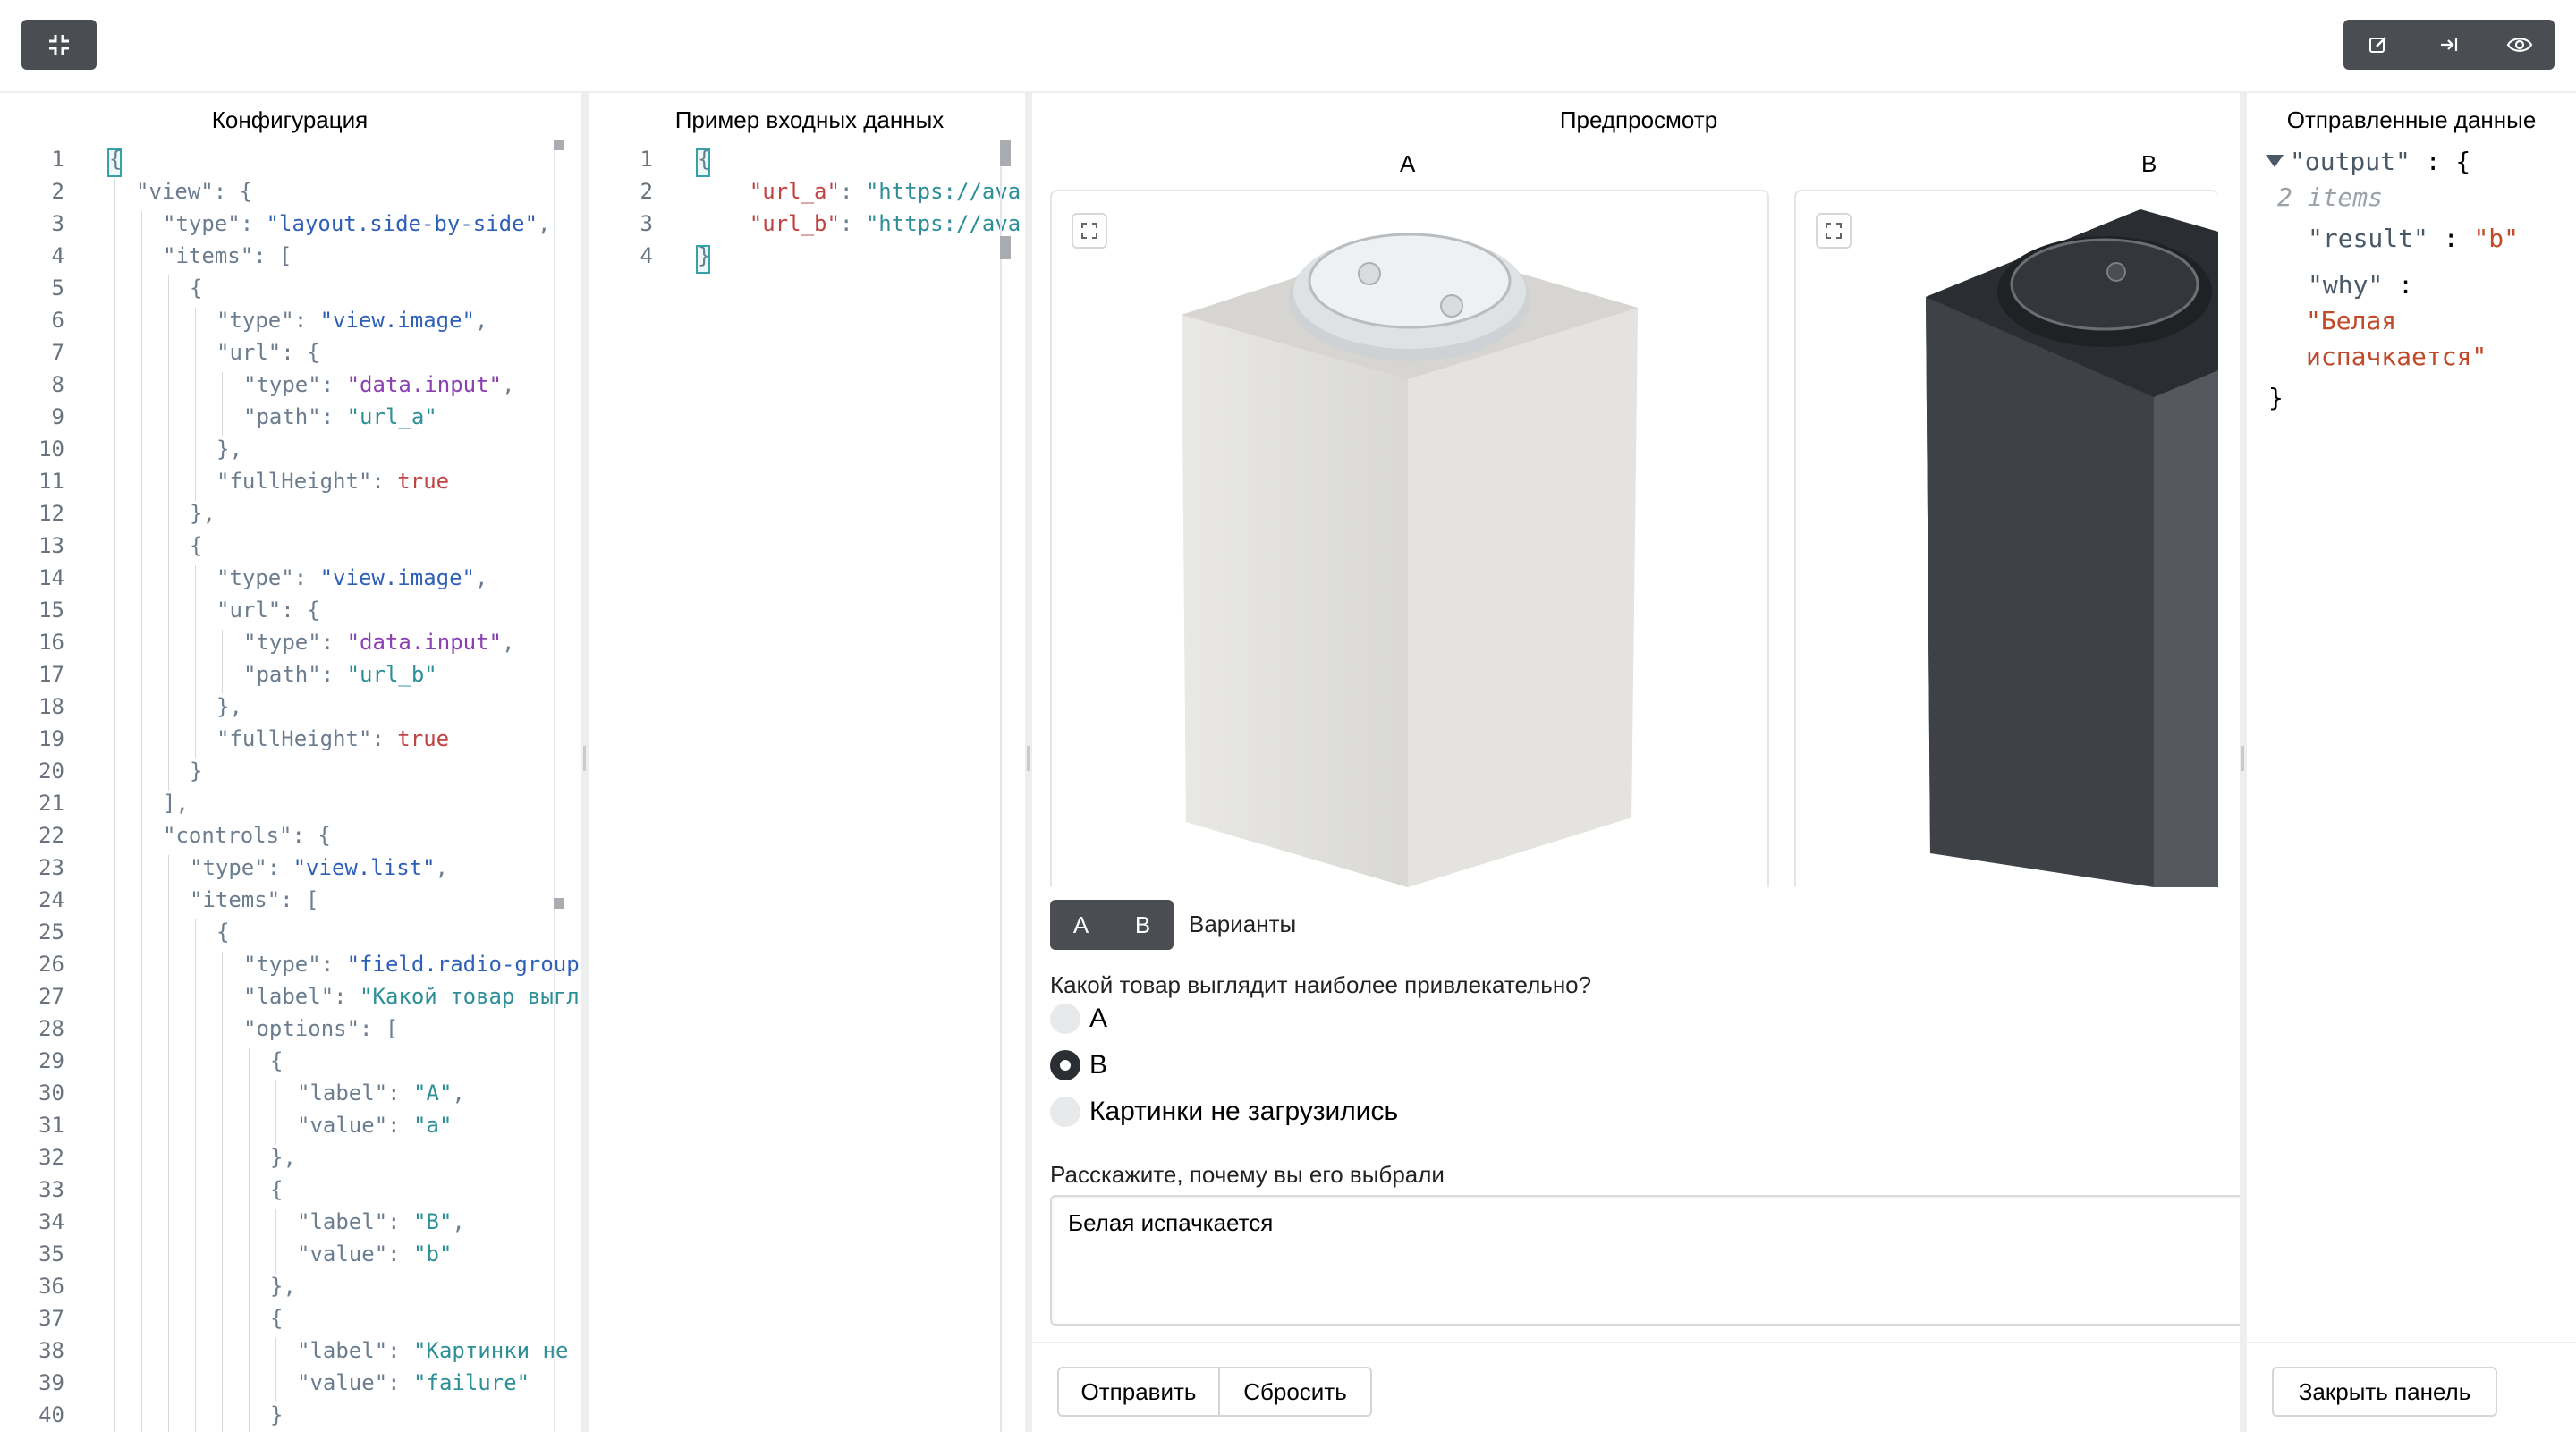 The width and height of the screenshot is (2576, 1432). Describe the element at coordinates (2496, 238) in the screenshot. I see `output-result-value: "b"` at that location.